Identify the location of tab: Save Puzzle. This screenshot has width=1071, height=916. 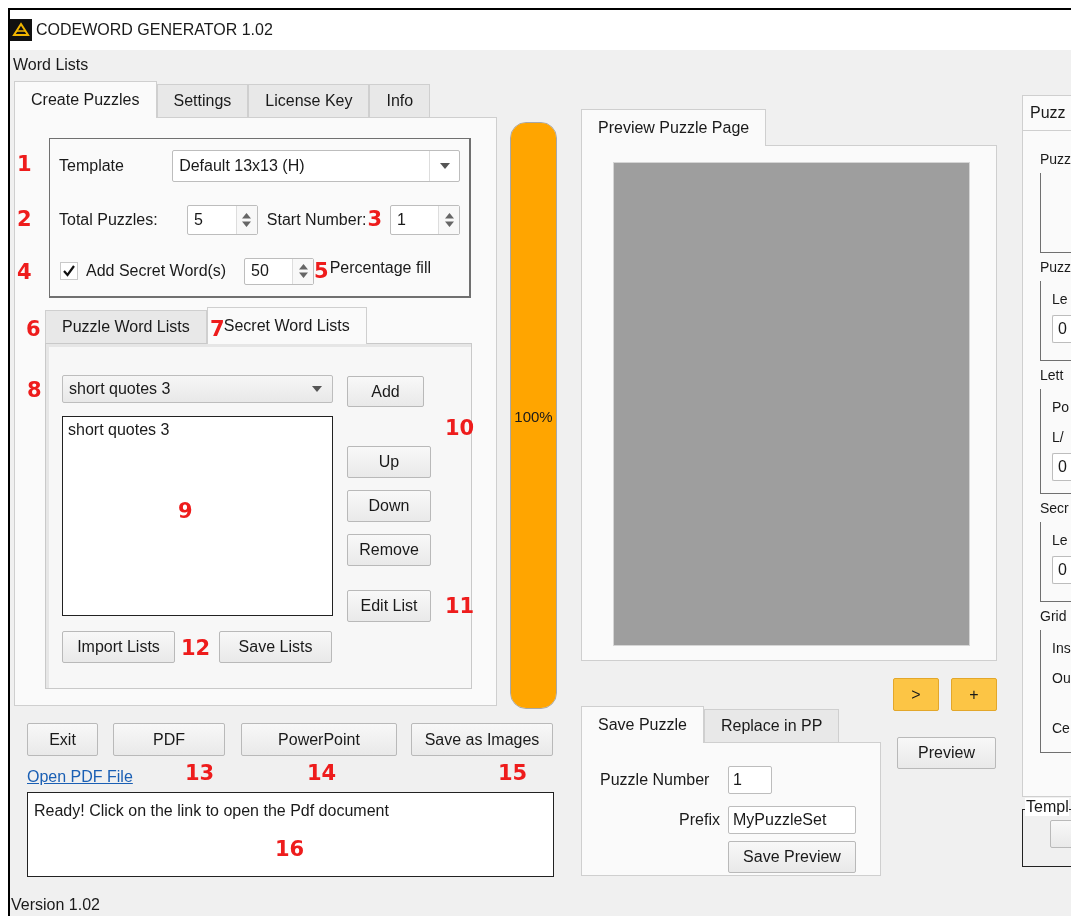
(642, 724).